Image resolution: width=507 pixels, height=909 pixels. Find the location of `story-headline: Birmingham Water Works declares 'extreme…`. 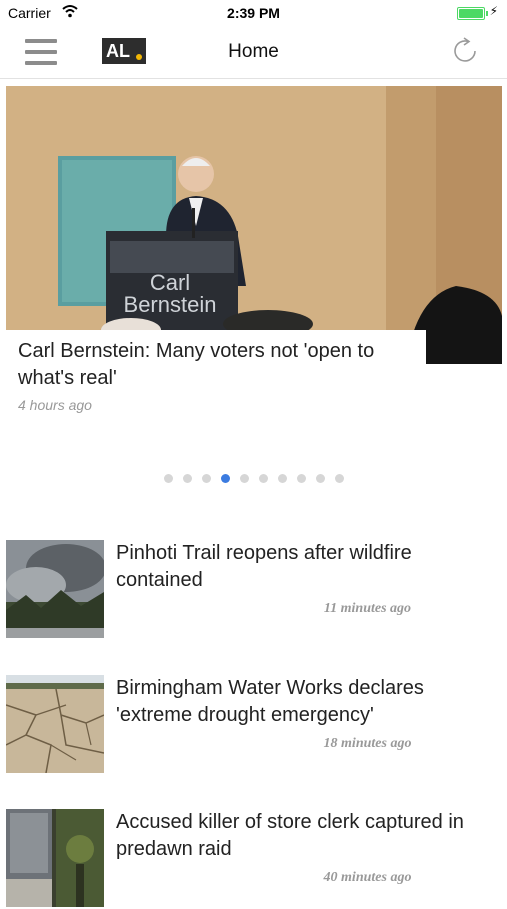

story-headline: Birmingham Water Works declares 'extreme… is located at coordinates (308, 702).